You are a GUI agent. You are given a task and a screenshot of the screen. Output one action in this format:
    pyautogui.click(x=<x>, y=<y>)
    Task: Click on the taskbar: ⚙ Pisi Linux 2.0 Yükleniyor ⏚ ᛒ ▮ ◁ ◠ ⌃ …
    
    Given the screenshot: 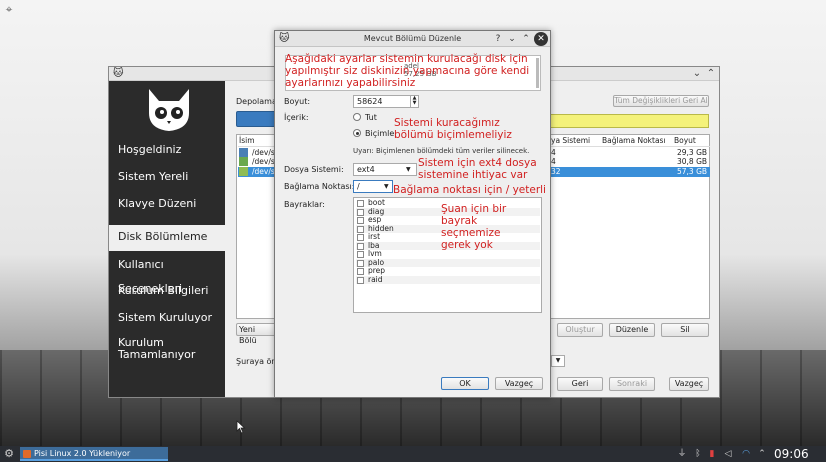 What is the action you would take?
    pyautogui.click(x=413, y=454)
    